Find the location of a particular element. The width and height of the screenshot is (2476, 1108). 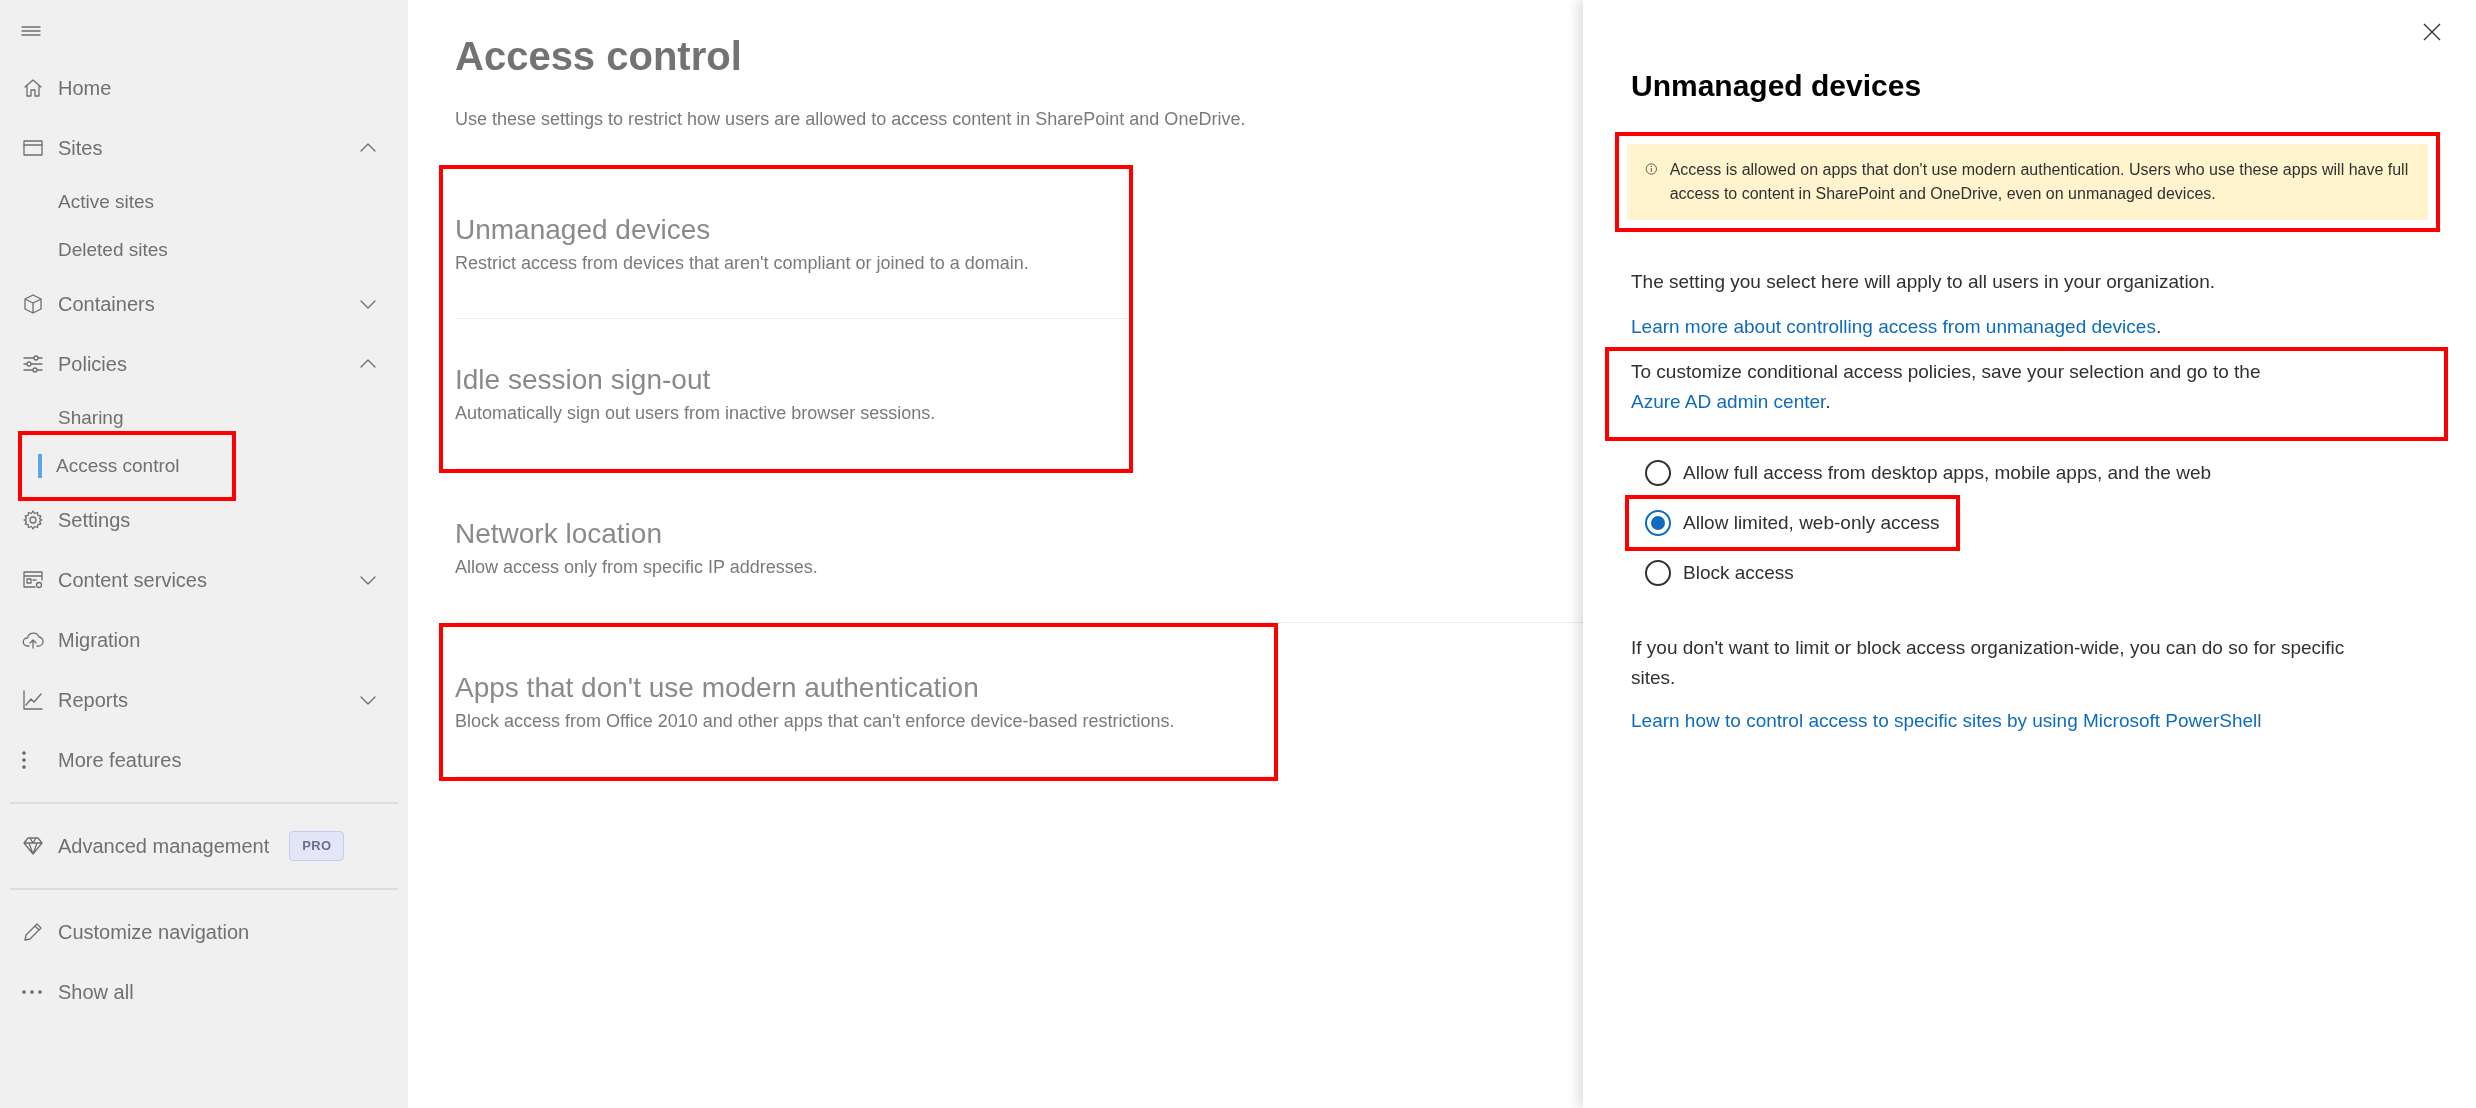

window-icon is located at coordinates (33, 148).